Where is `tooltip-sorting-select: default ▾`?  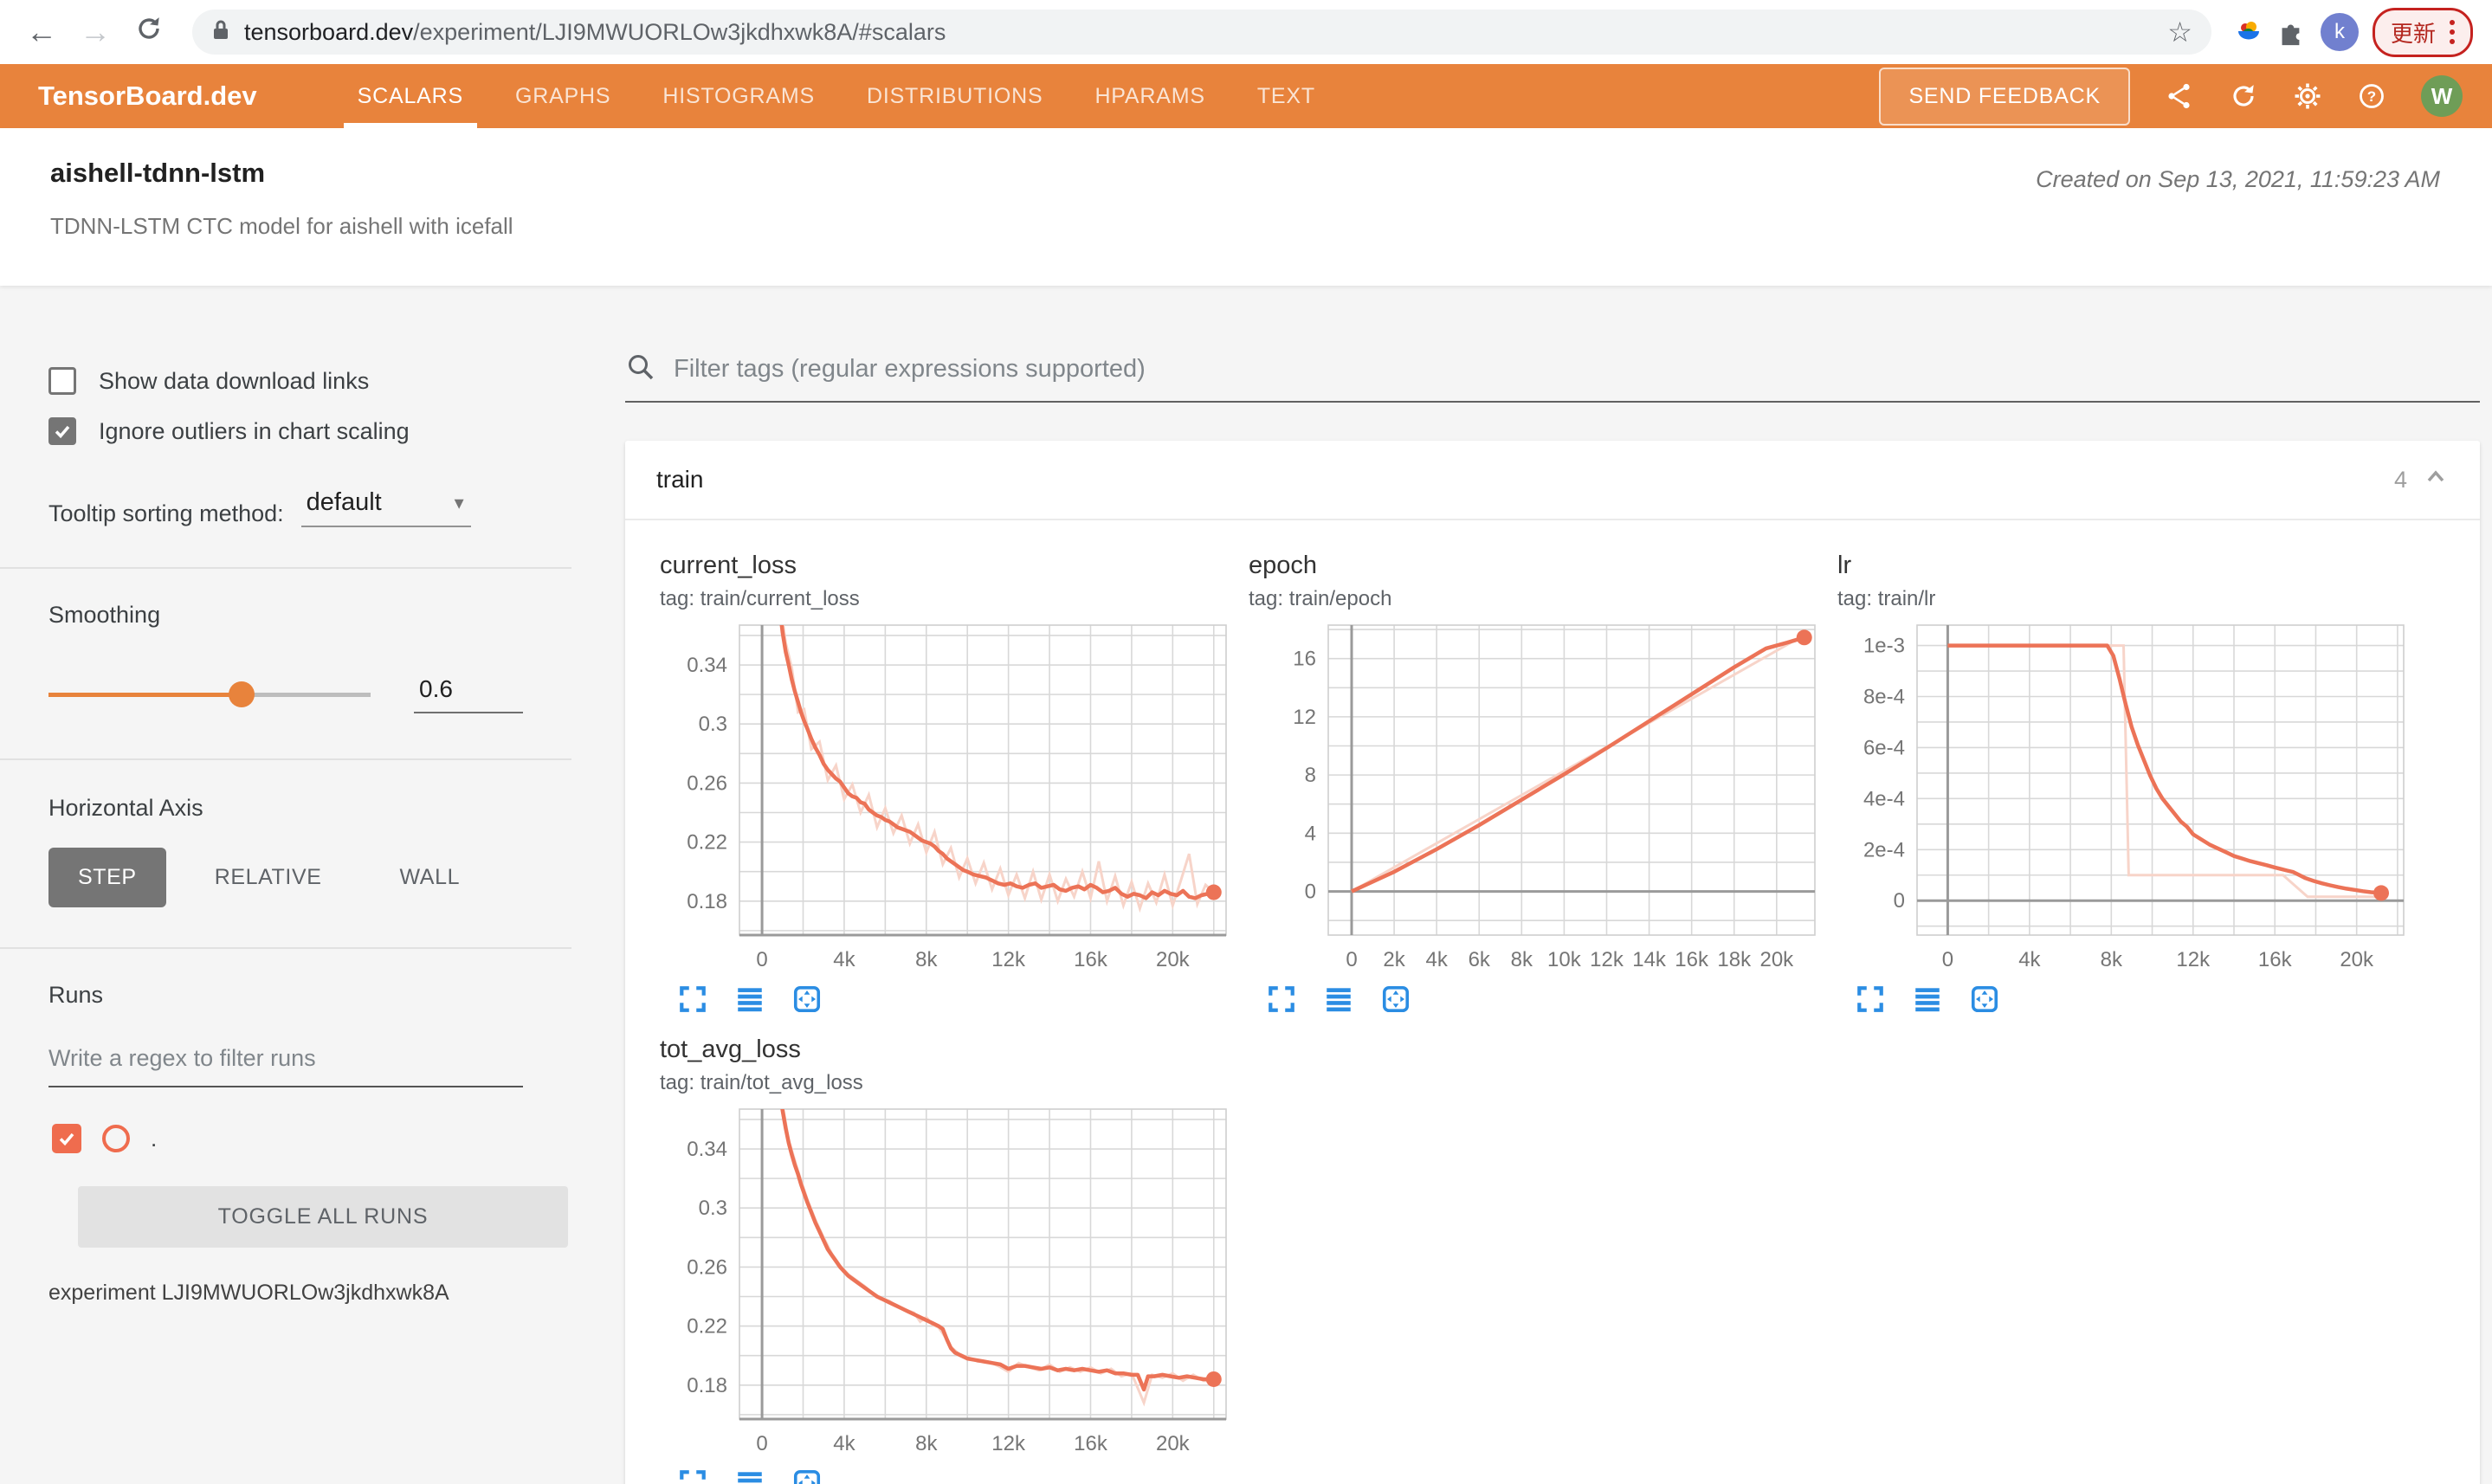
tooltip-sorting-select: default ▾ is located at coordinates (385, 507).